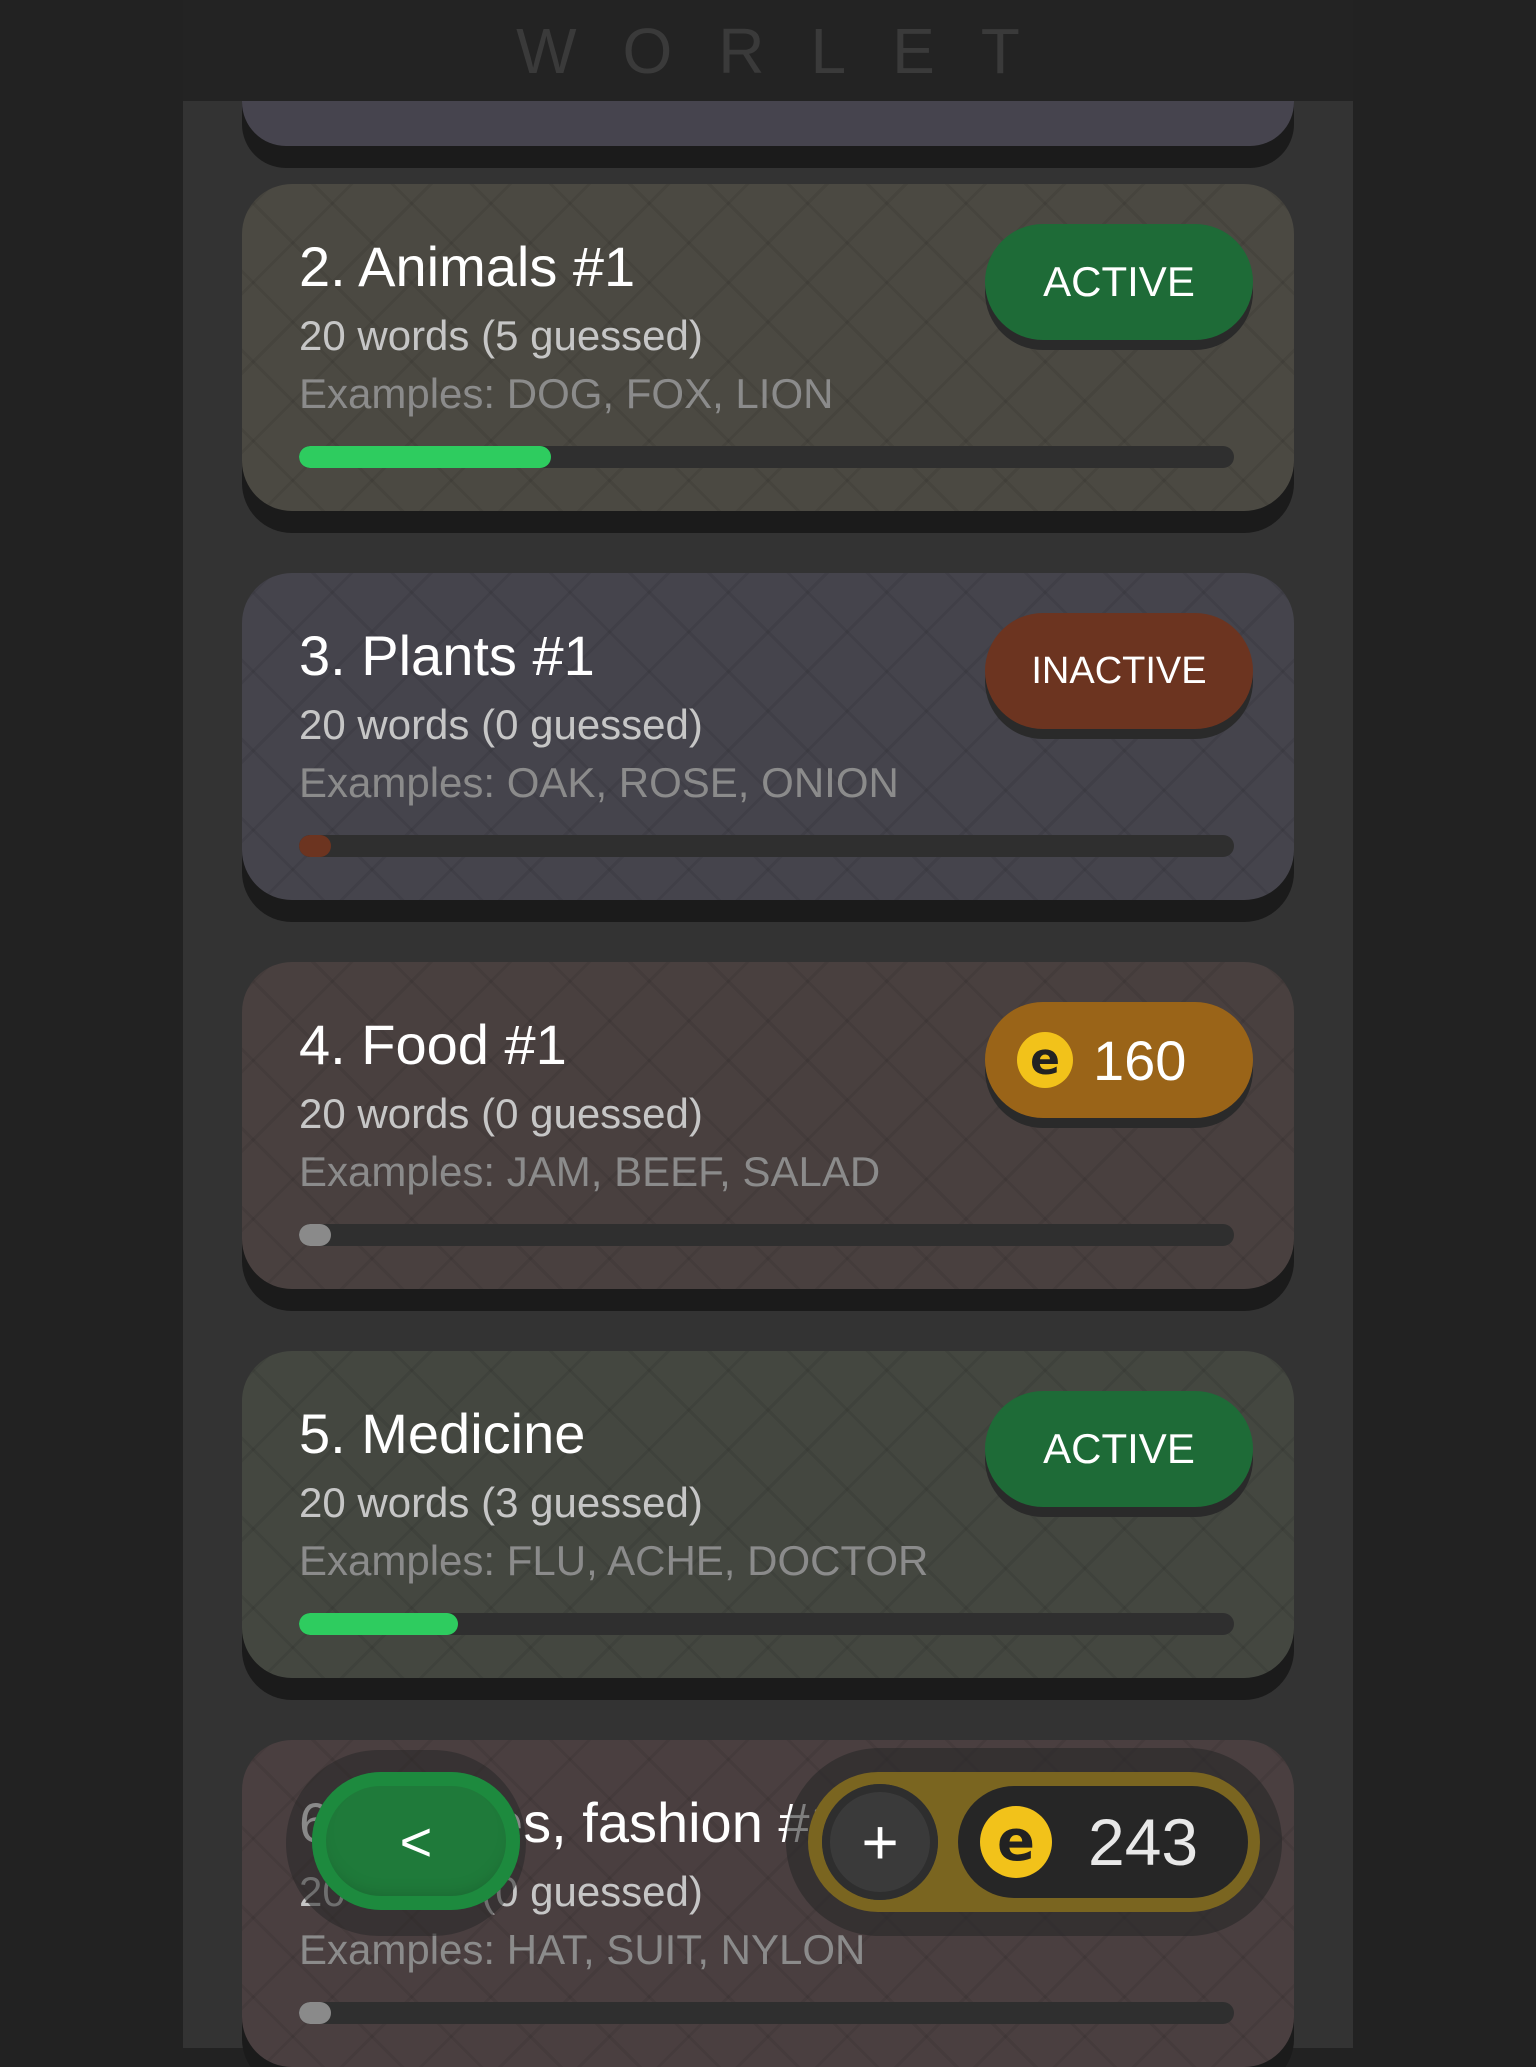 The height and width of the screenshot is (2067, 1536). I want to click on category-title: 5. Medicine, so click(442, 1433).